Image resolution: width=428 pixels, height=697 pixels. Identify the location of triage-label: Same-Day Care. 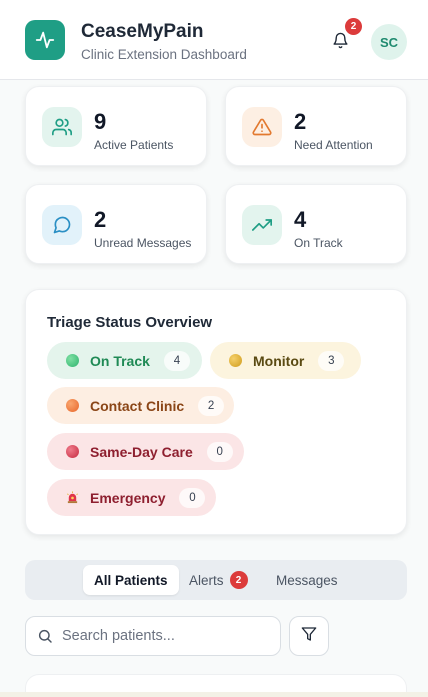
(141, 451).